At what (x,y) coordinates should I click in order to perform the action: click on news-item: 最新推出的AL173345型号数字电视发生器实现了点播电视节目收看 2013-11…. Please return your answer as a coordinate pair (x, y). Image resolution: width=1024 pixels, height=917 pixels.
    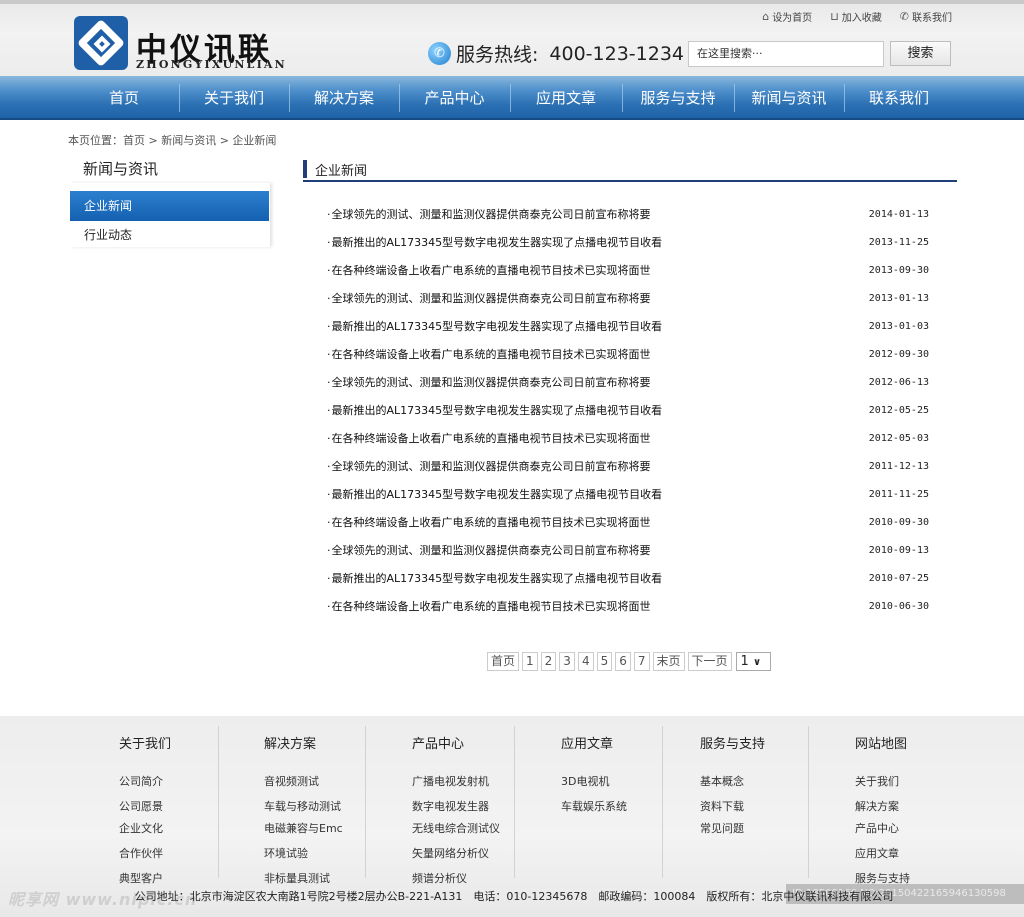
    Looking at the image, I should click on (629, 242).